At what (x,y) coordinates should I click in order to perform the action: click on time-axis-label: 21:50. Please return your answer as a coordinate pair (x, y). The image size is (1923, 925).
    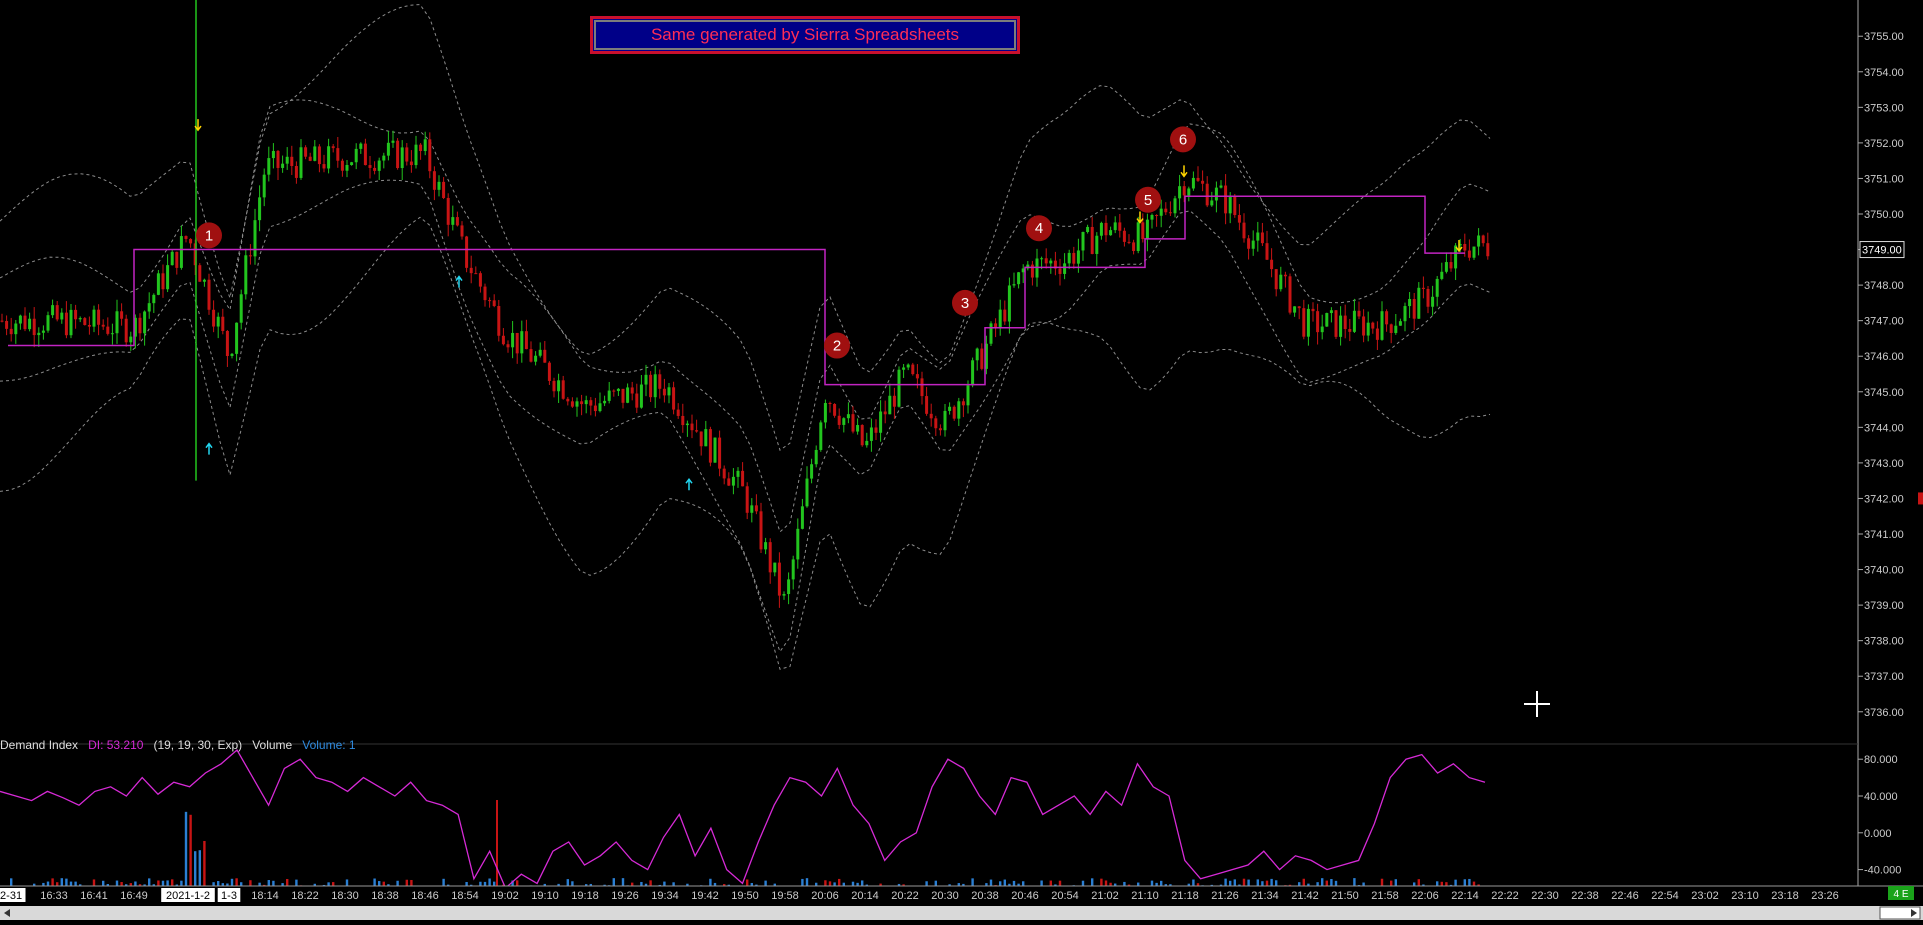
    Looking at the image, I should click on (1345, 896).